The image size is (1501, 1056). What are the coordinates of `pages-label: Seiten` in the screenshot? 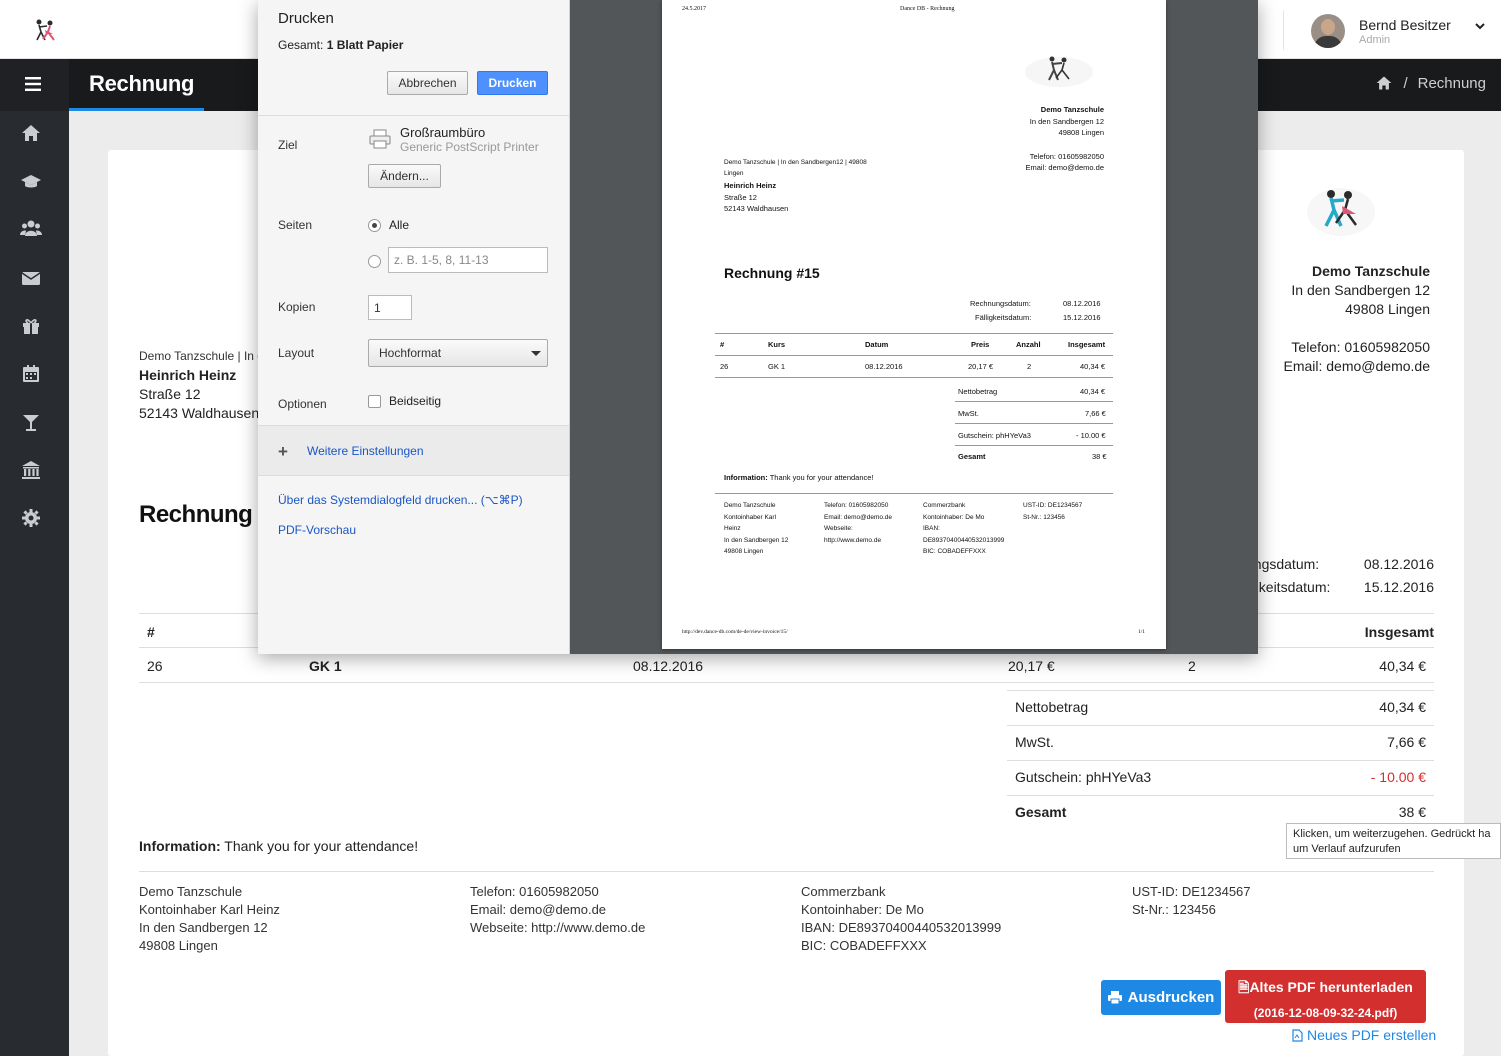 It's located at (295, 225).